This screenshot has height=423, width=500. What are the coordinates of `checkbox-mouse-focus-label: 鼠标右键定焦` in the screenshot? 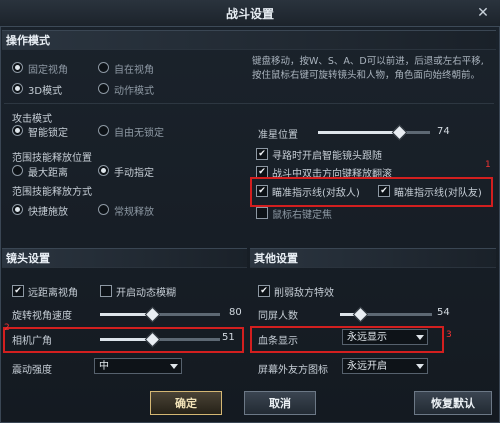 It's located at (302, 215).